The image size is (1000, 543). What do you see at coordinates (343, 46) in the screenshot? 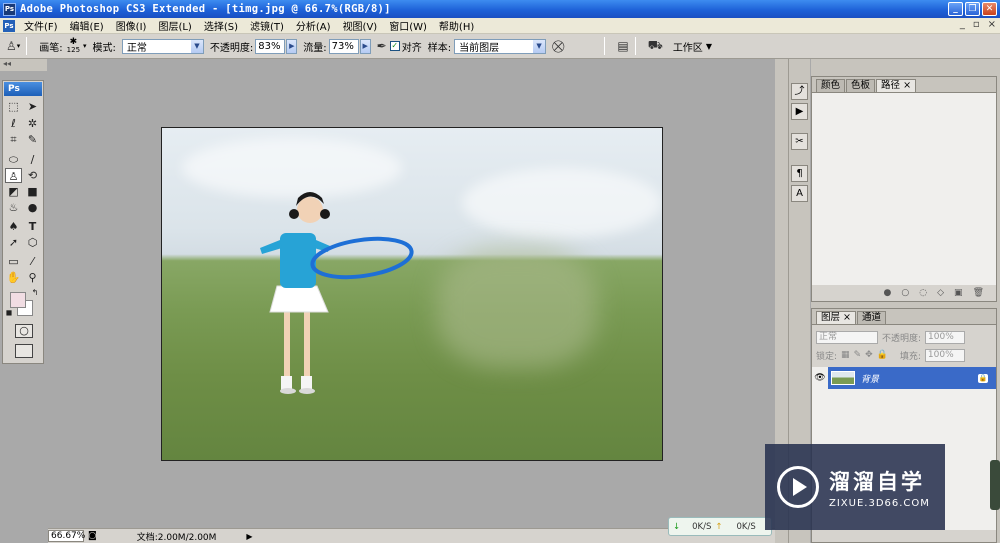
I see `flow-input: 73%` at bounding box center [343, 46].